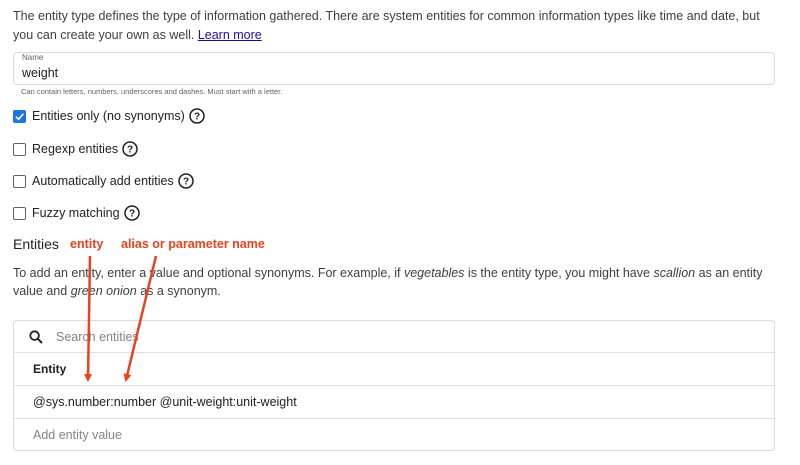 The height and width of the screenshot is (465, 800). I want to click on auto-add-entities-label: Automatically add entities, so click(103, 181).